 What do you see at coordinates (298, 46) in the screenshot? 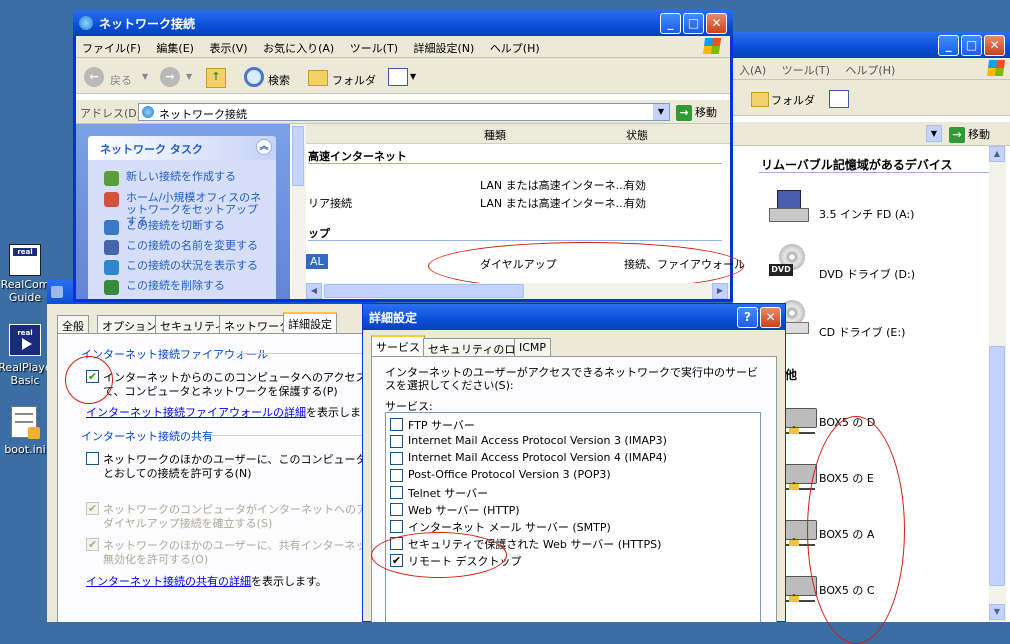
I see `menu-favorites: お気に入り(A)` at bounding box center [298, 46].